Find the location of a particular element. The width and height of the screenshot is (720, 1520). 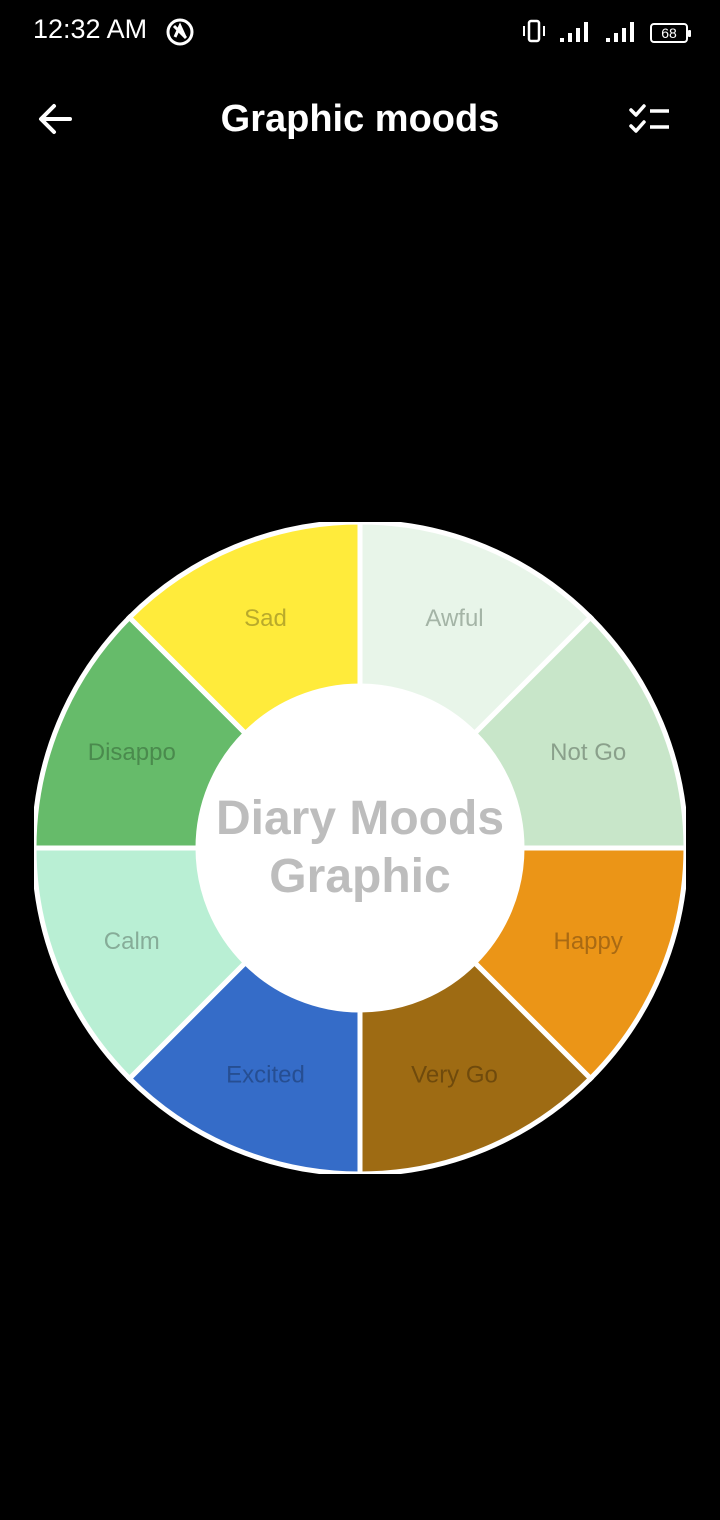

status-time: 12:32 AM is located at coordinates (90, 29).